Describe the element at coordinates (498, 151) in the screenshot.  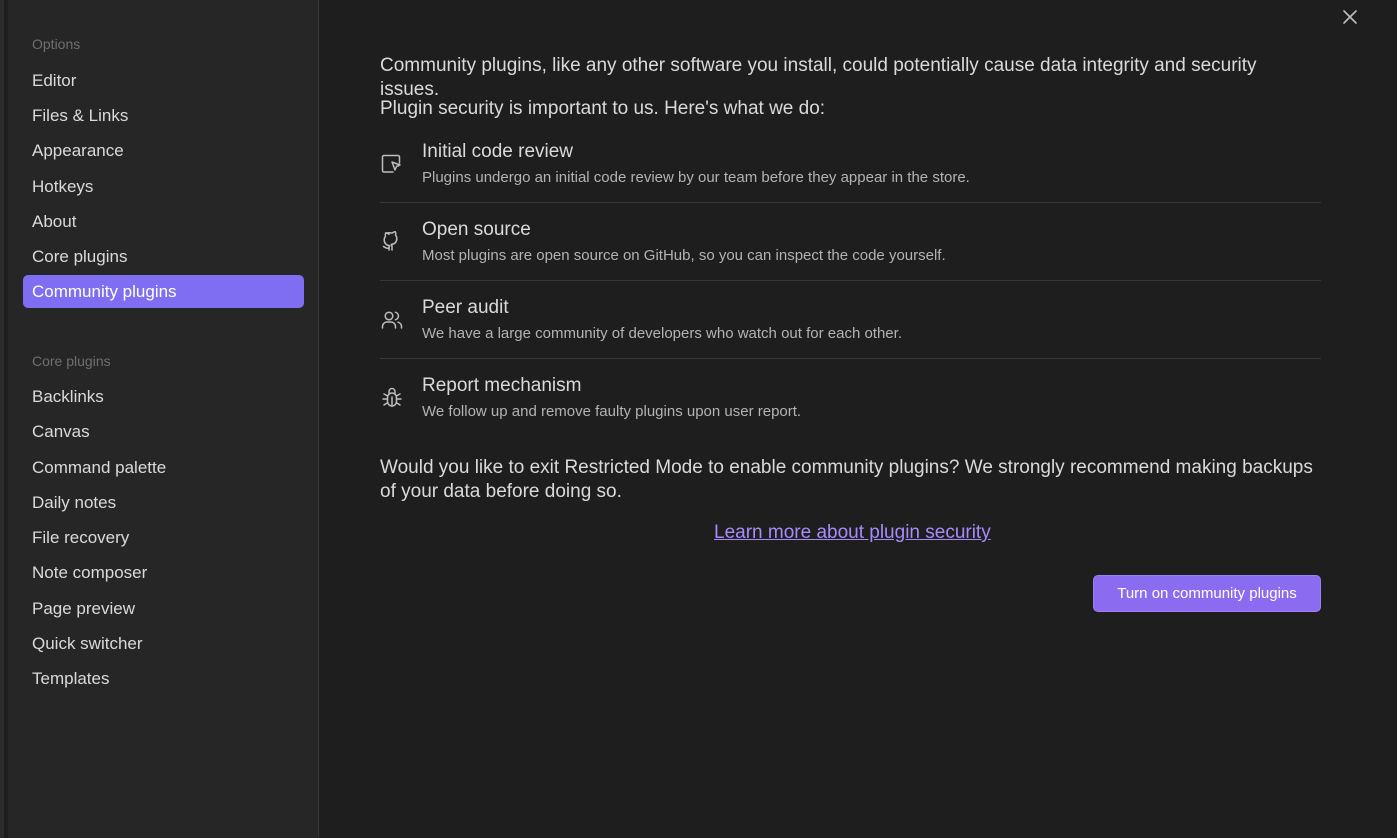
I see `feature-title: Initial code review` at that location.